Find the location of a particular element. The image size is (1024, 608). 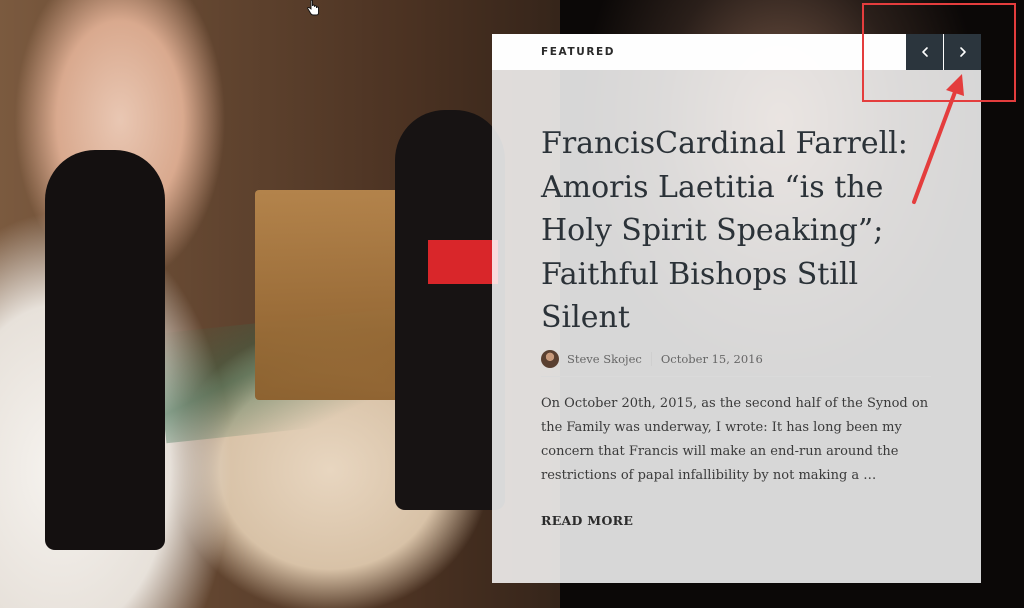

background-red-sash is located at coordinates (463, 262).